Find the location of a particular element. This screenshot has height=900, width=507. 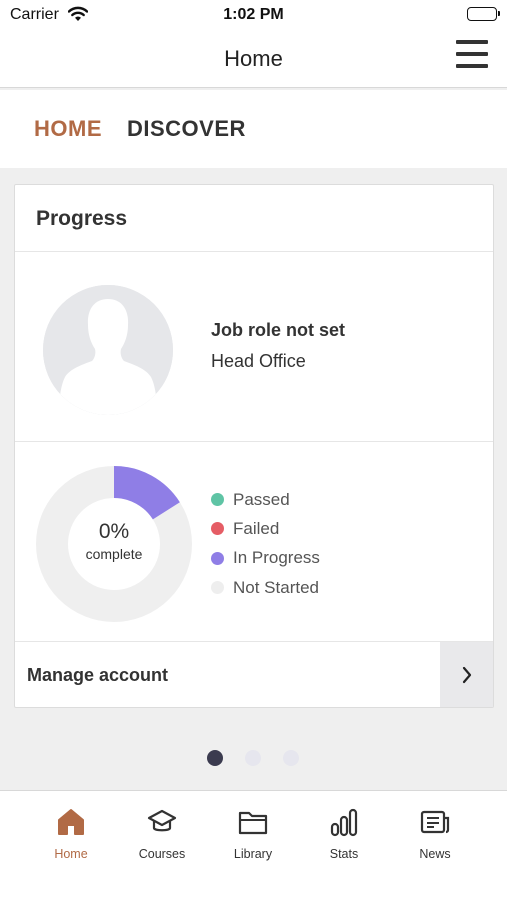

legend-label-failed: Failed is located at coordinates (256, 528).